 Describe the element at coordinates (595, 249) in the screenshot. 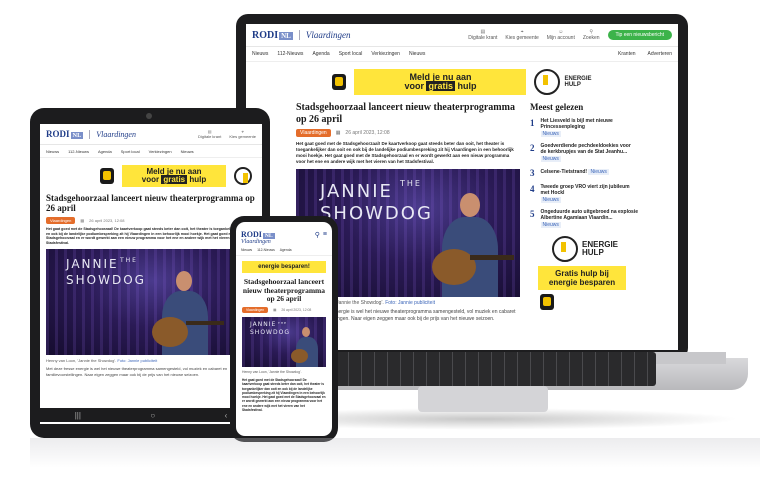

I see `energie-hulp-ad-logo: ENERGIE HULP` at that location.